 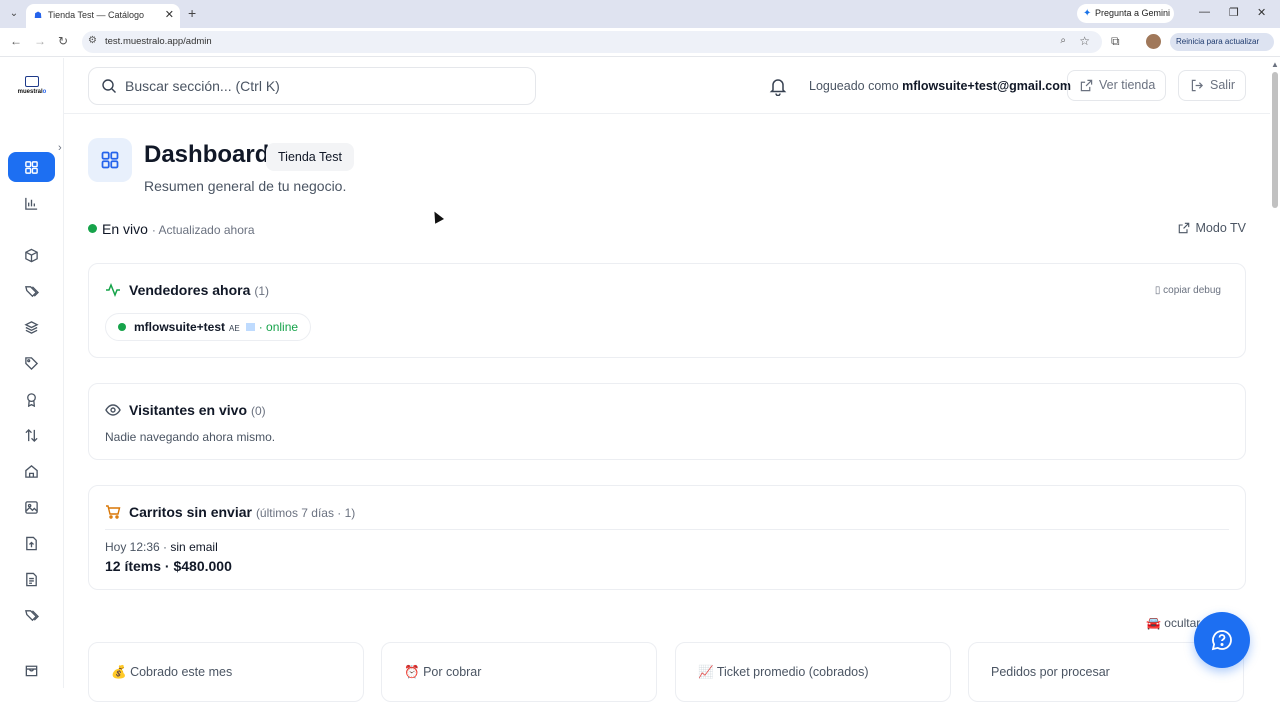 I want to click on browser-tab: ☗ Tienda Test — Catálogo ✕, so click(x=103, y=16).